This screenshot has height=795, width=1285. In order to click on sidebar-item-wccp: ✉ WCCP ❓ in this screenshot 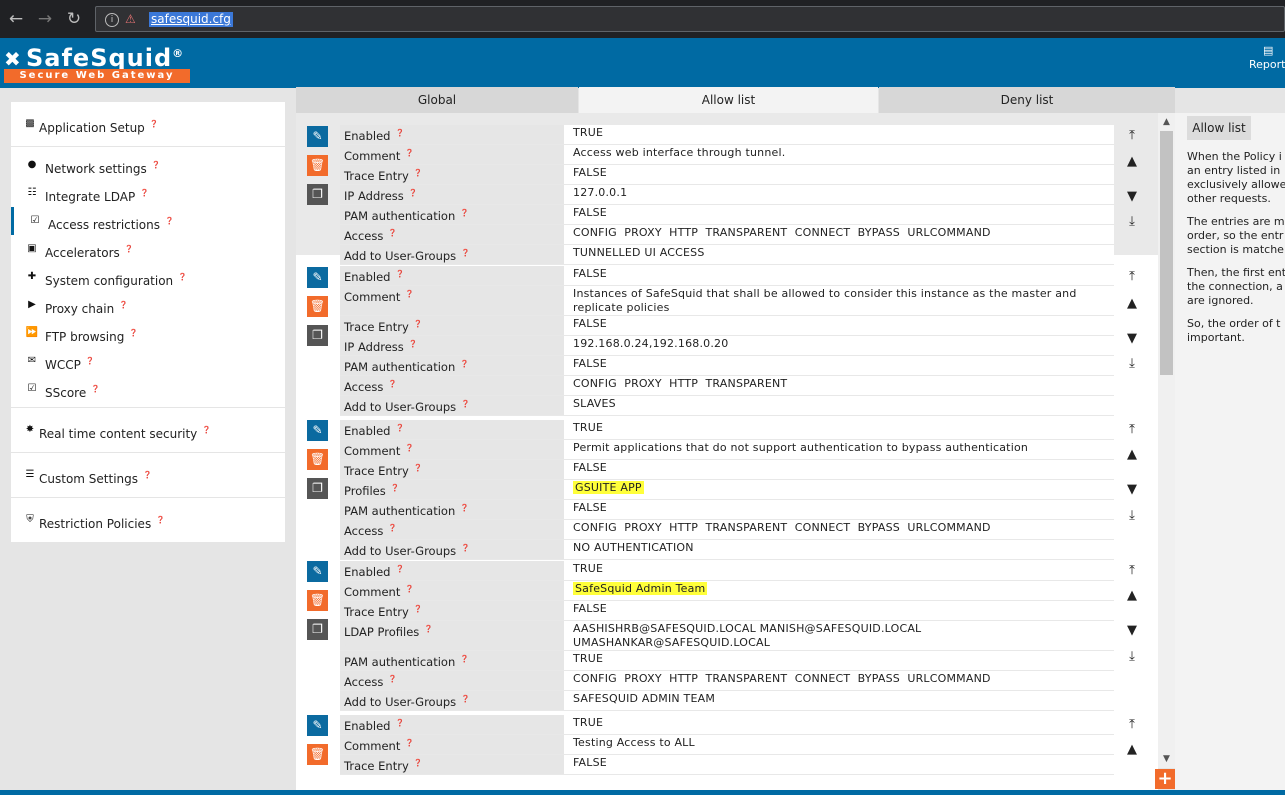, I will do `click(148, 361)`.